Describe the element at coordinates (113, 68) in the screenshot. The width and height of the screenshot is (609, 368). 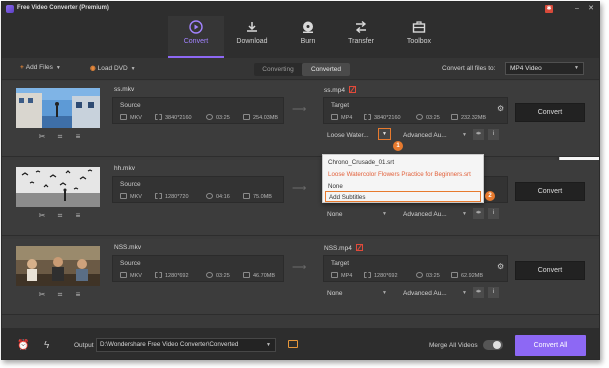
I see `load-dvd-button: ◉ Load DVD ▼` at that location.